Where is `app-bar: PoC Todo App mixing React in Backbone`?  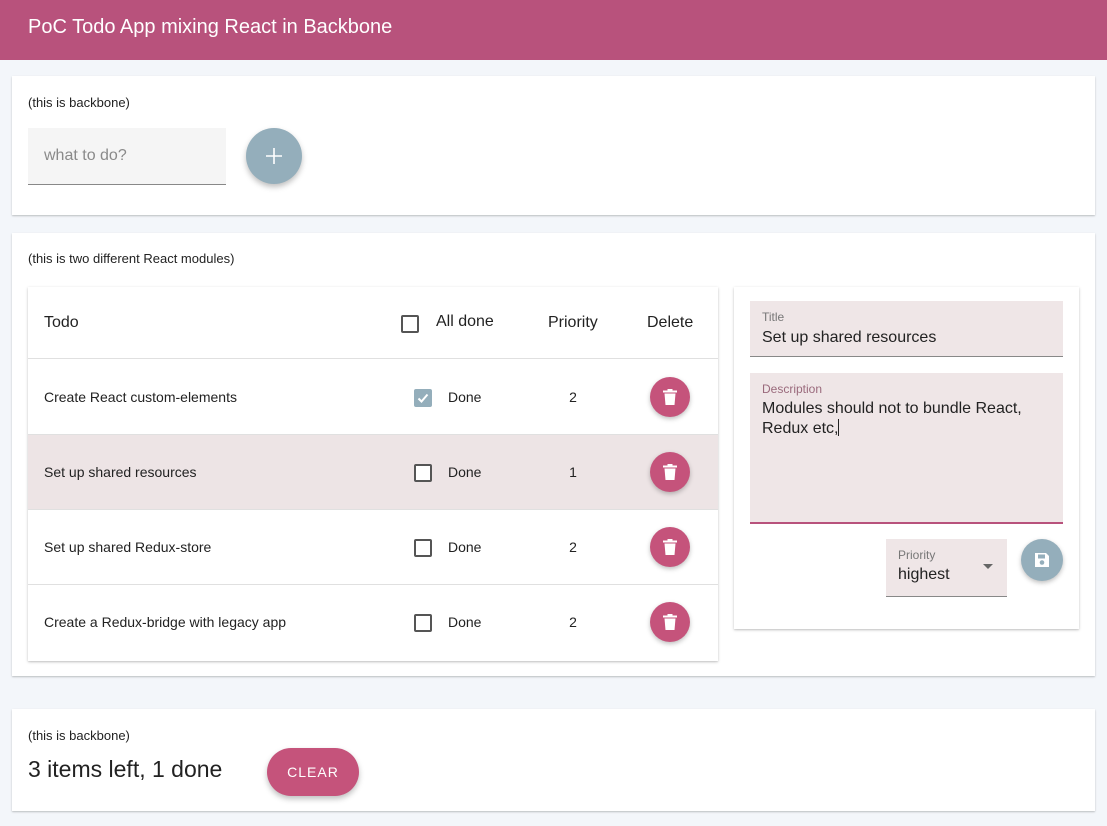 app-bar: PoC Todo App mixing React in Backbone is located at coordinates (553, 30).